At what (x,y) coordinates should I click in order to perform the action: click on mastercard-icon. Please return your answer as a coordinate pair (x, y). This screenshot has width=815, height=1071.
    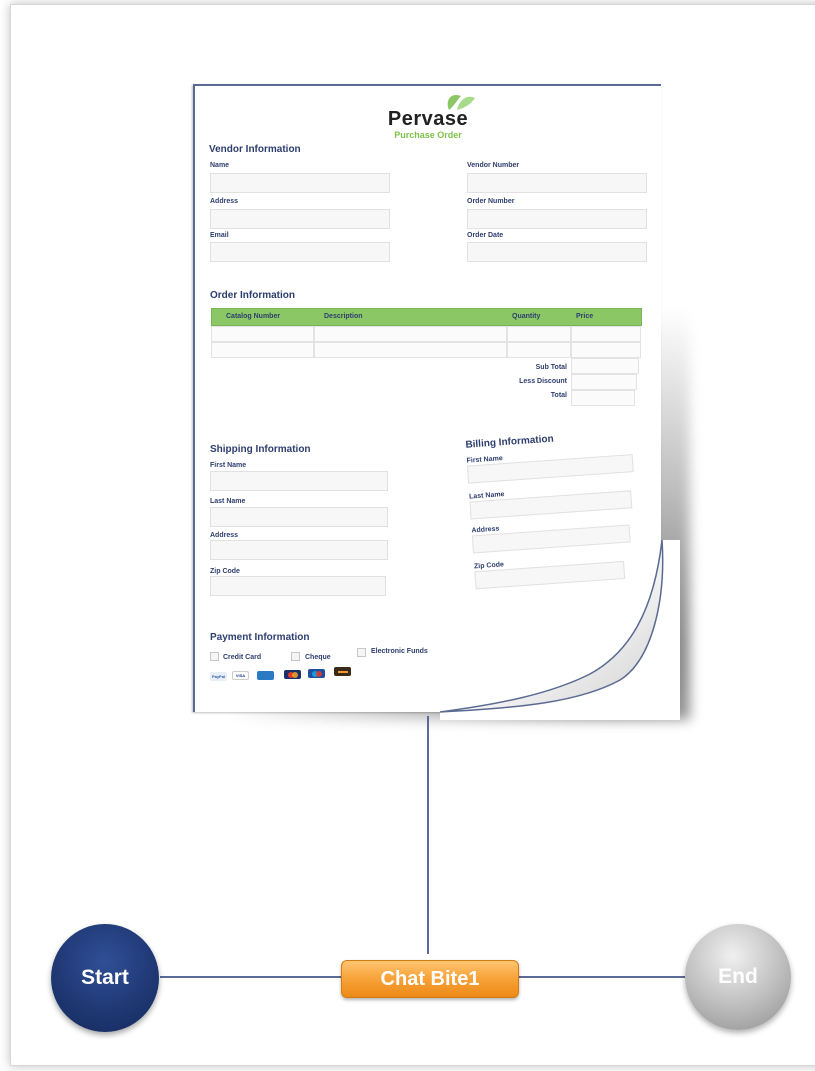
    Looking at the image, I should click on (292, 674).